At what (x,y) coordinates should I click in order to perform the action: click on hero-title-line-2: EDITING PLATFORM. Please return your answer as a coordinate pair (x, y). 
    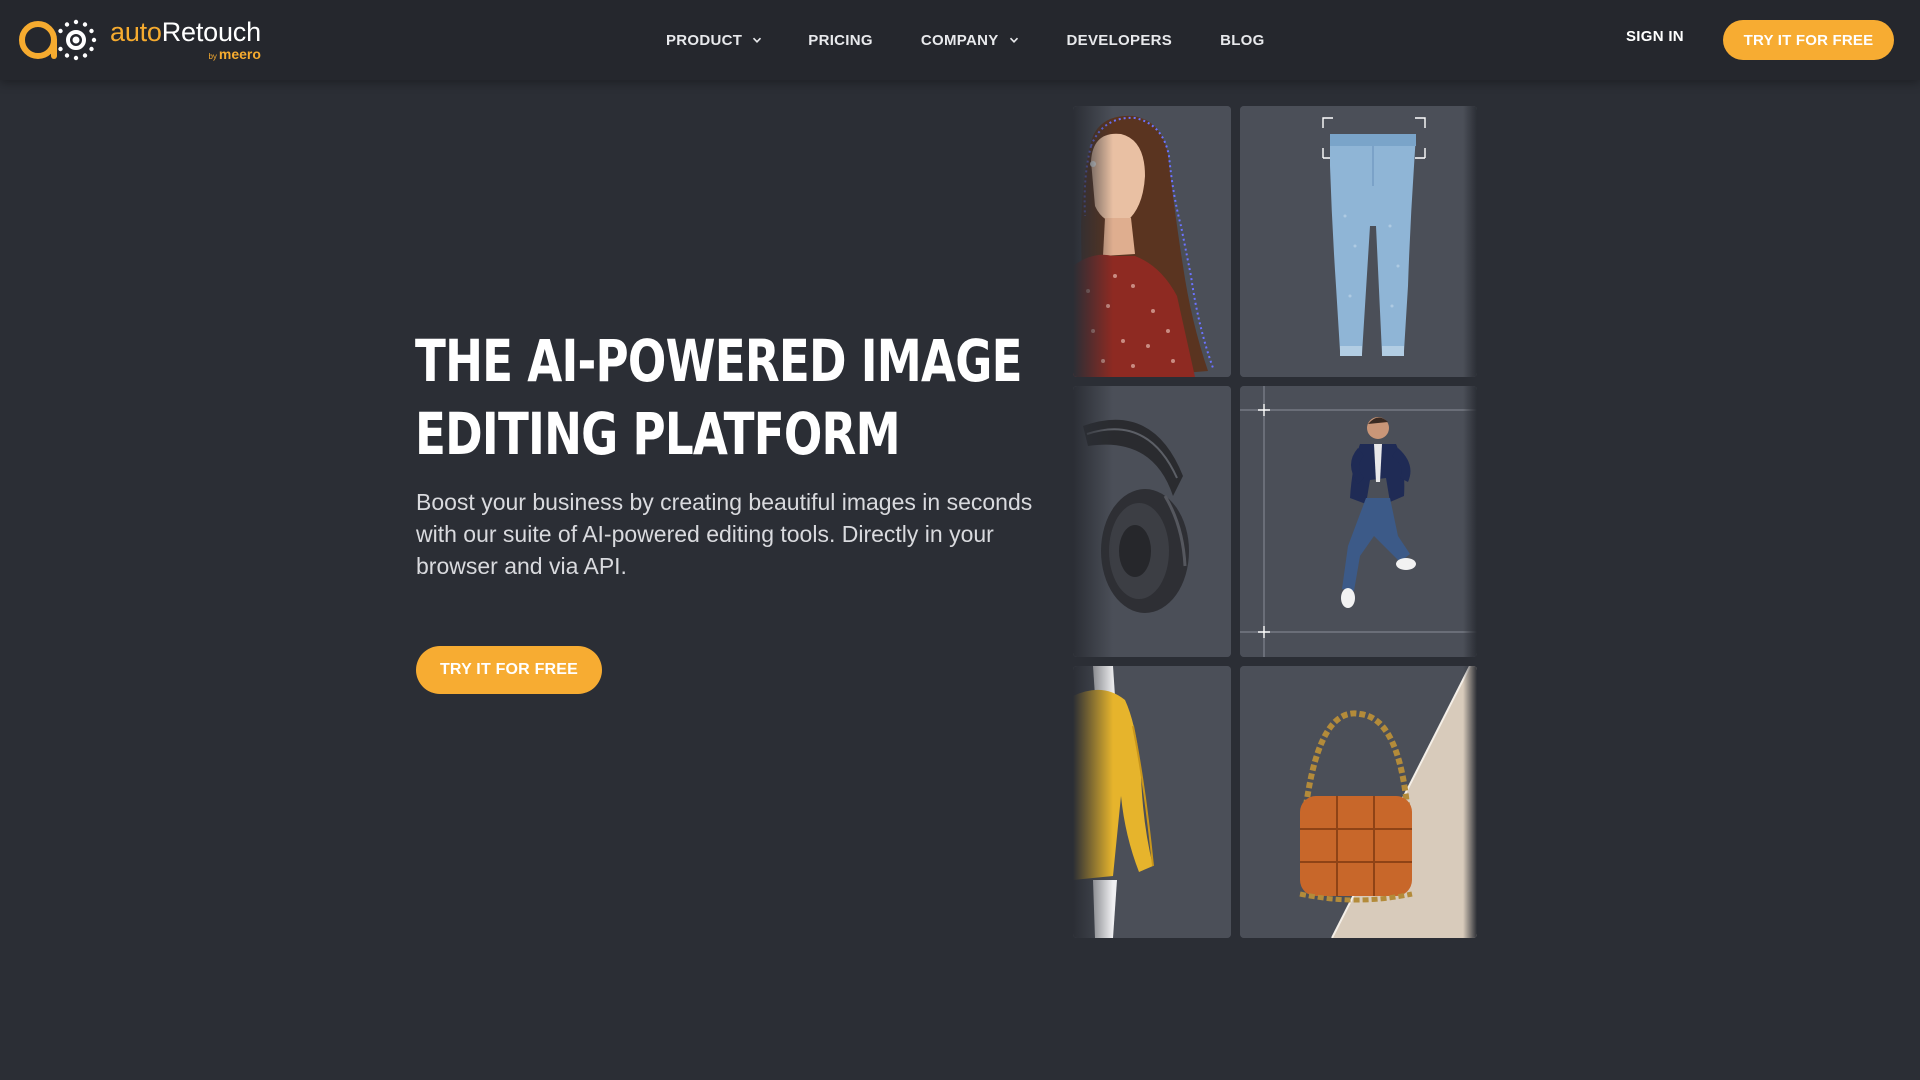
    Looking at the image, I should click on (658, 434).